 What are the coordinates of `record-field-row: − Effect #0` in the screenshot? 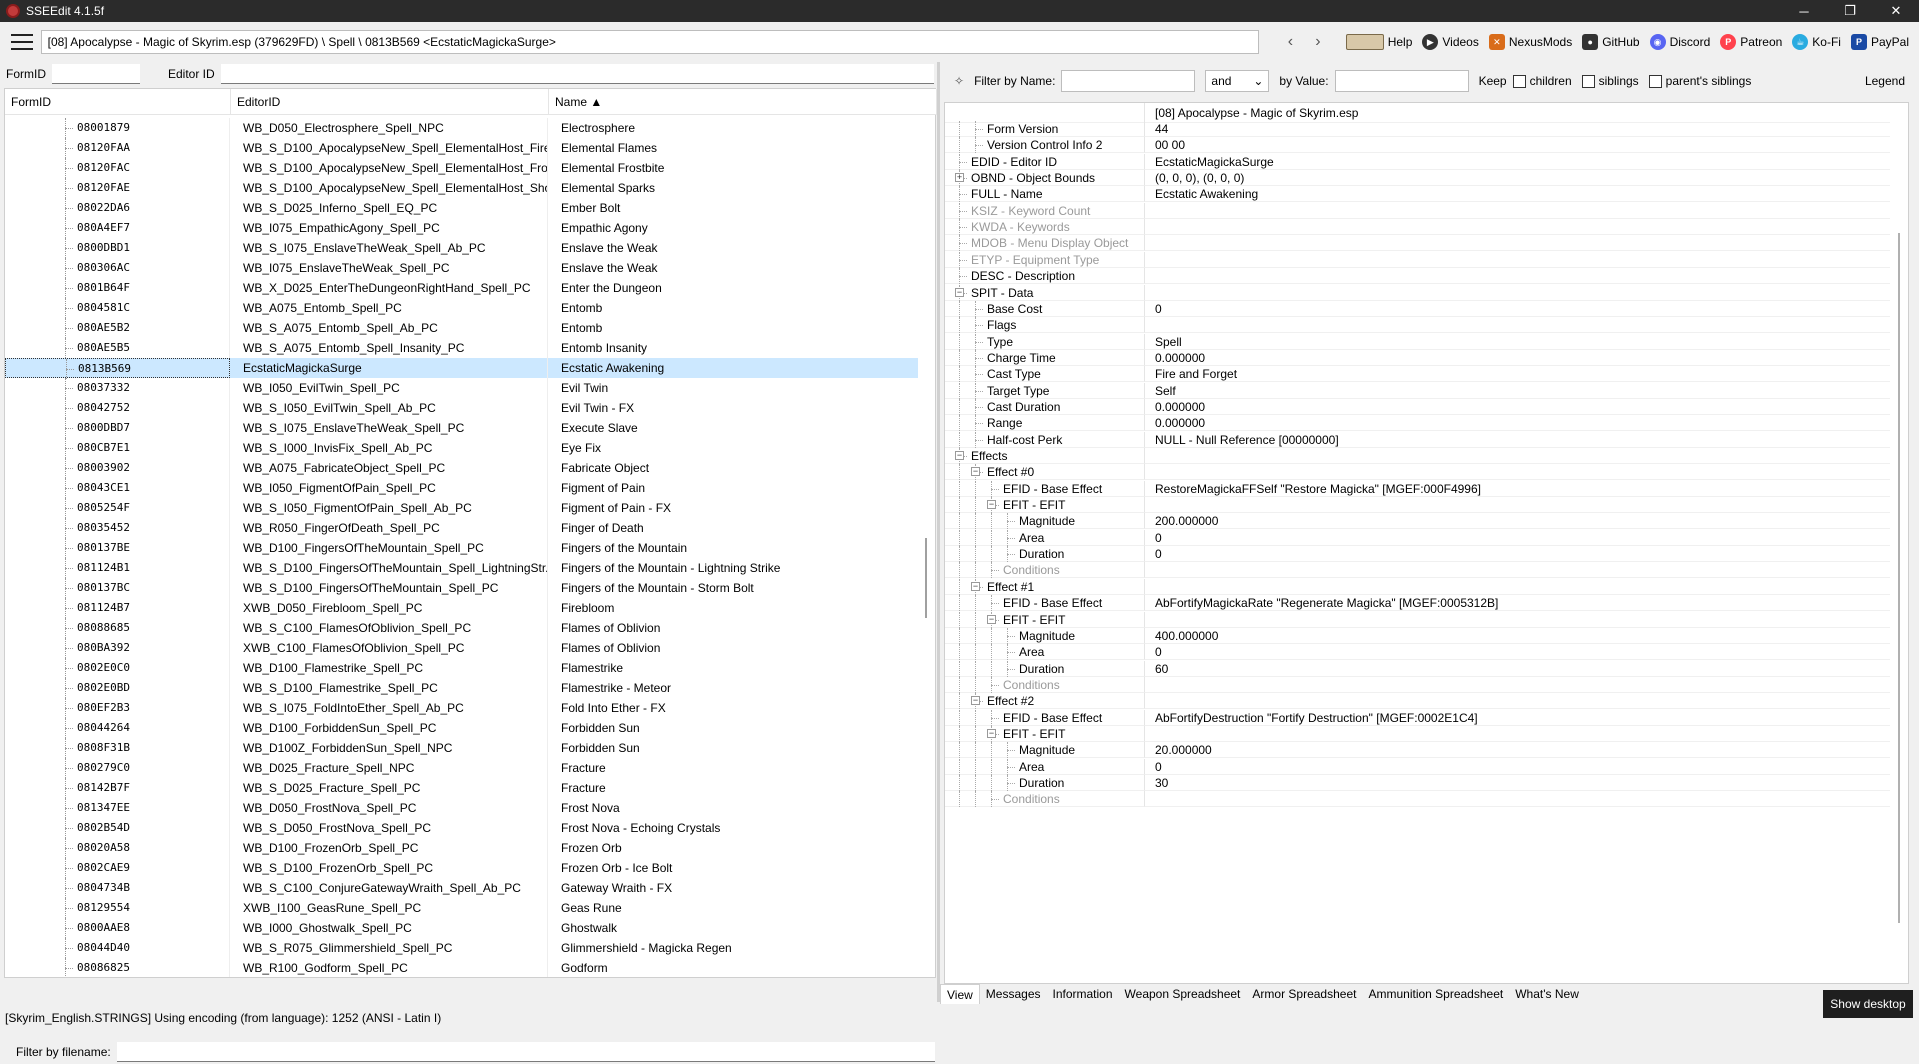 It's located at (1417, 472).